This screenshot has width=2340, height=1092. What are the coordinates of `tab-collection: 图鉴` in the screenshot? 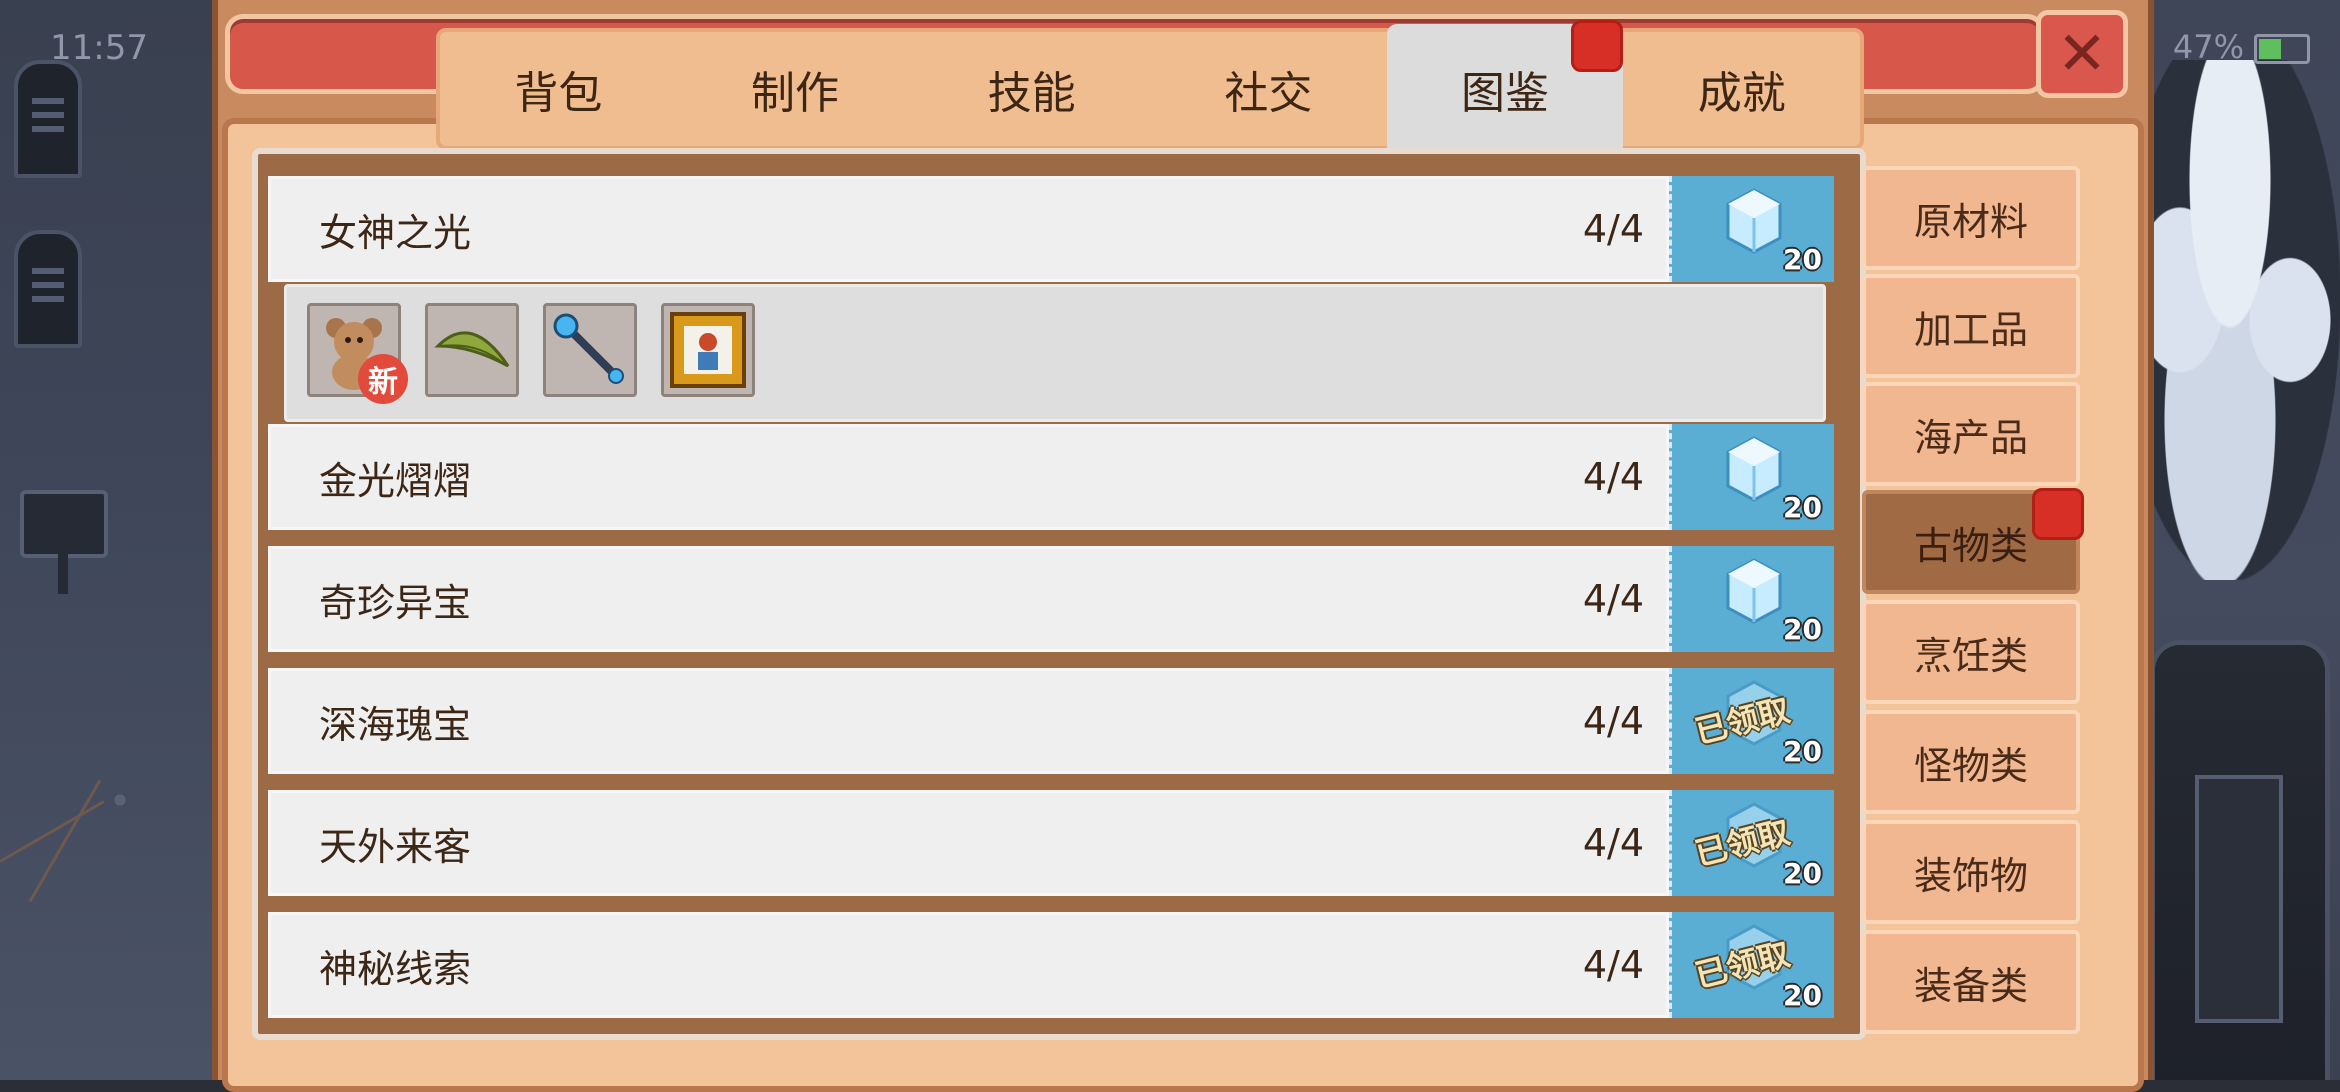 It's located at (1505, 87).